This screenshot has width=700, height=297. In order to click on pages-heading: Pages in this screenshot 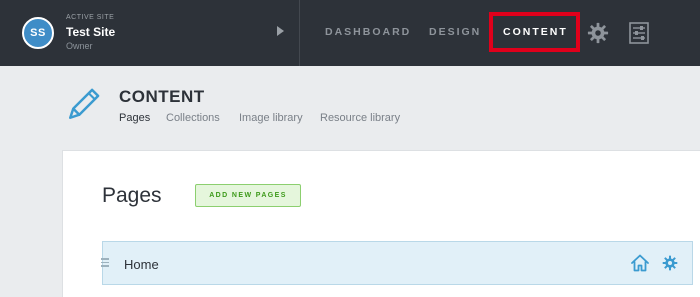, I will do `click(132, 195)`.